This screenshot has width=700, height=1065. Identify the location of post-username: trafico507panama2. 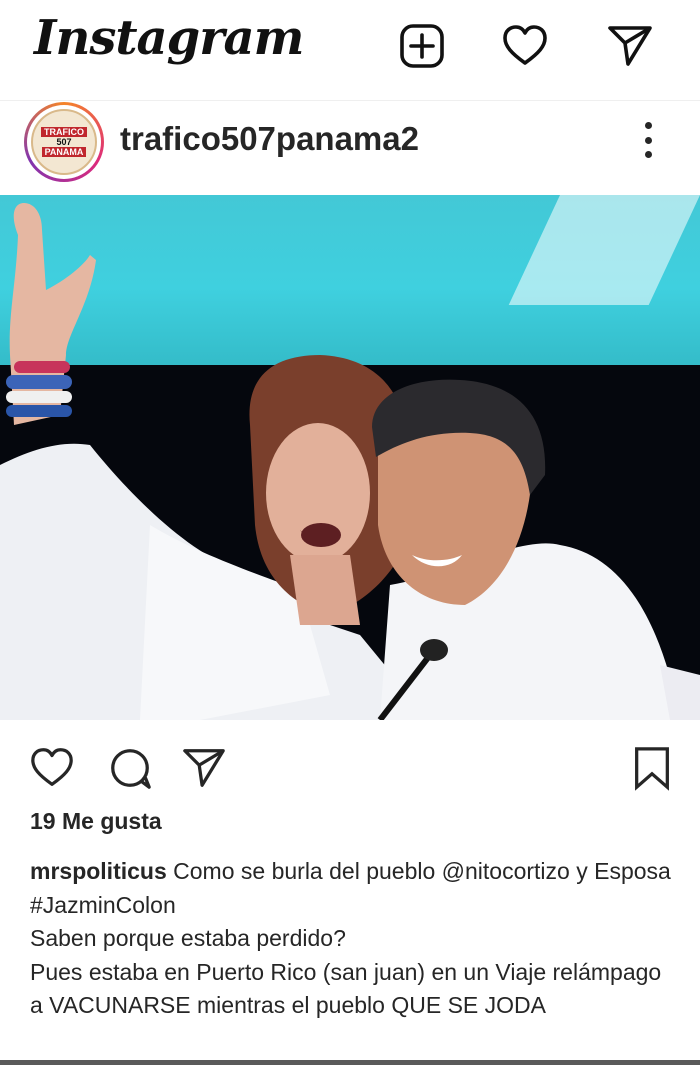
(269, 139).